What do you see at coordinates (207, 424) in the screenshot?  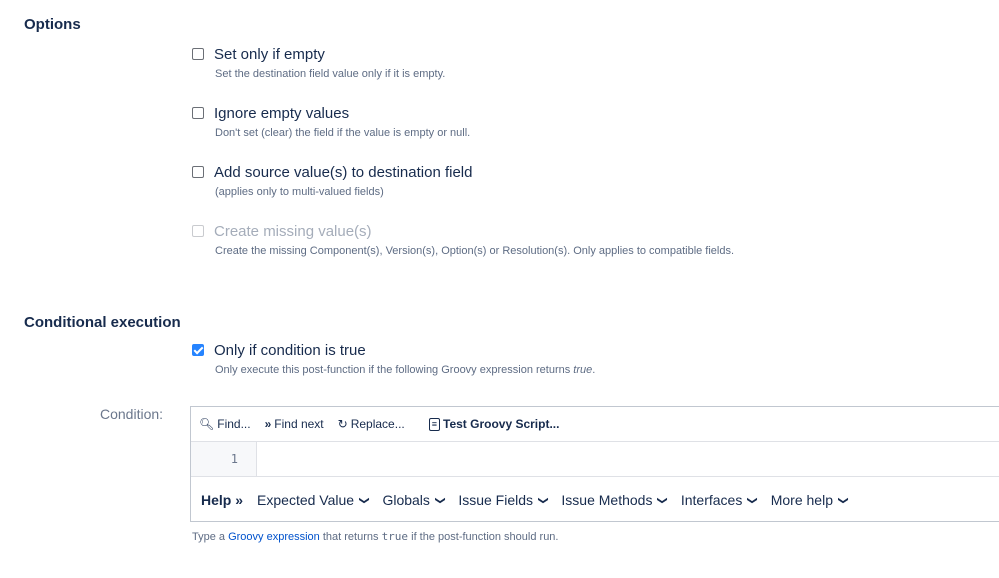 I see `search-icon: 🔍︎` at bounding box center [207, 424].